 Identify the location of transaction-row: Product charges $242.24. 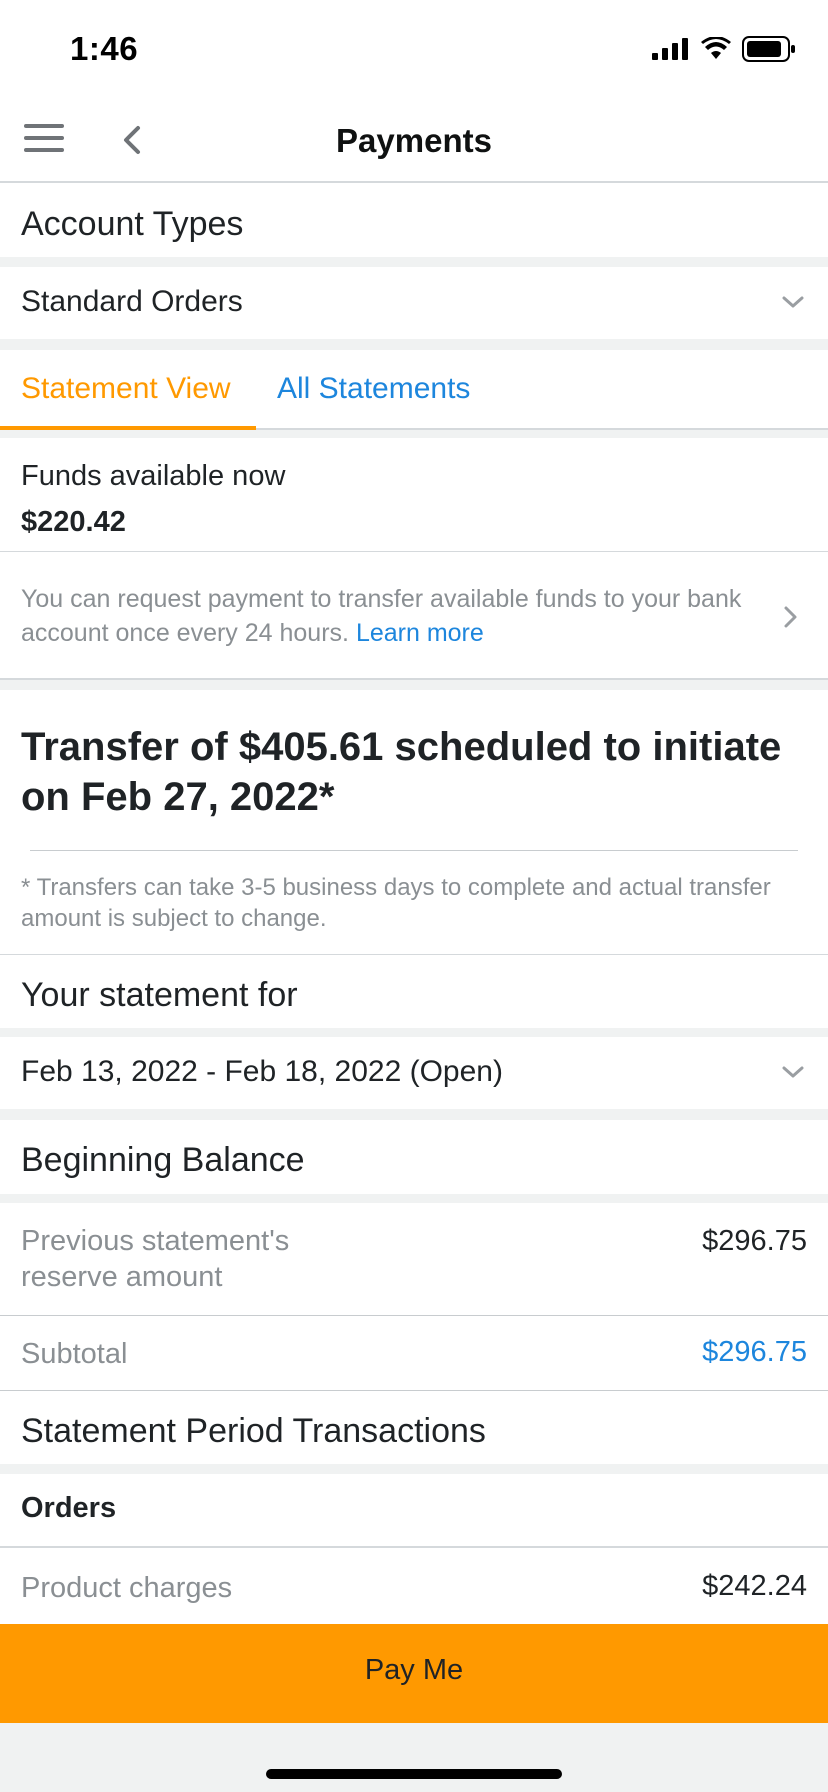
(414, 1587).